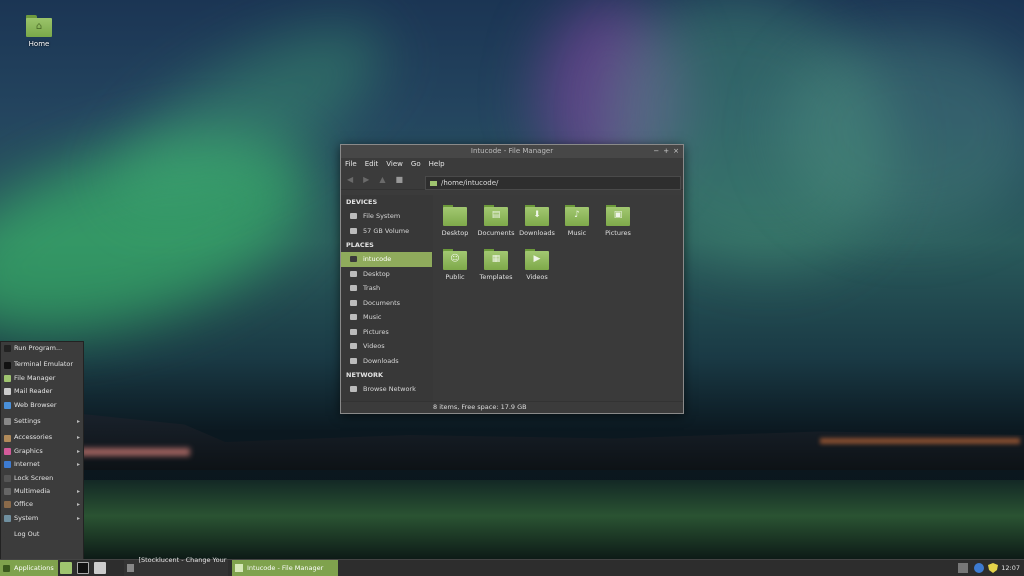  I want to click on desktop-icon-home: ⌂ Home, so click(39, 31).